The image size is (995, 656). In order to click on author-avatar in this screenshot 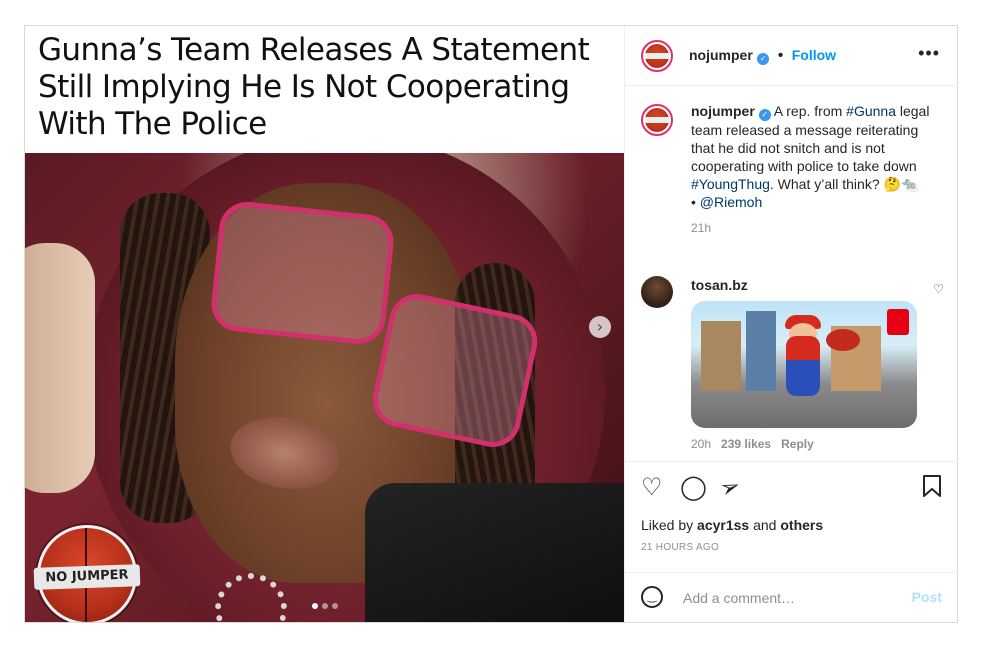, I will do `click(657, 56)`.